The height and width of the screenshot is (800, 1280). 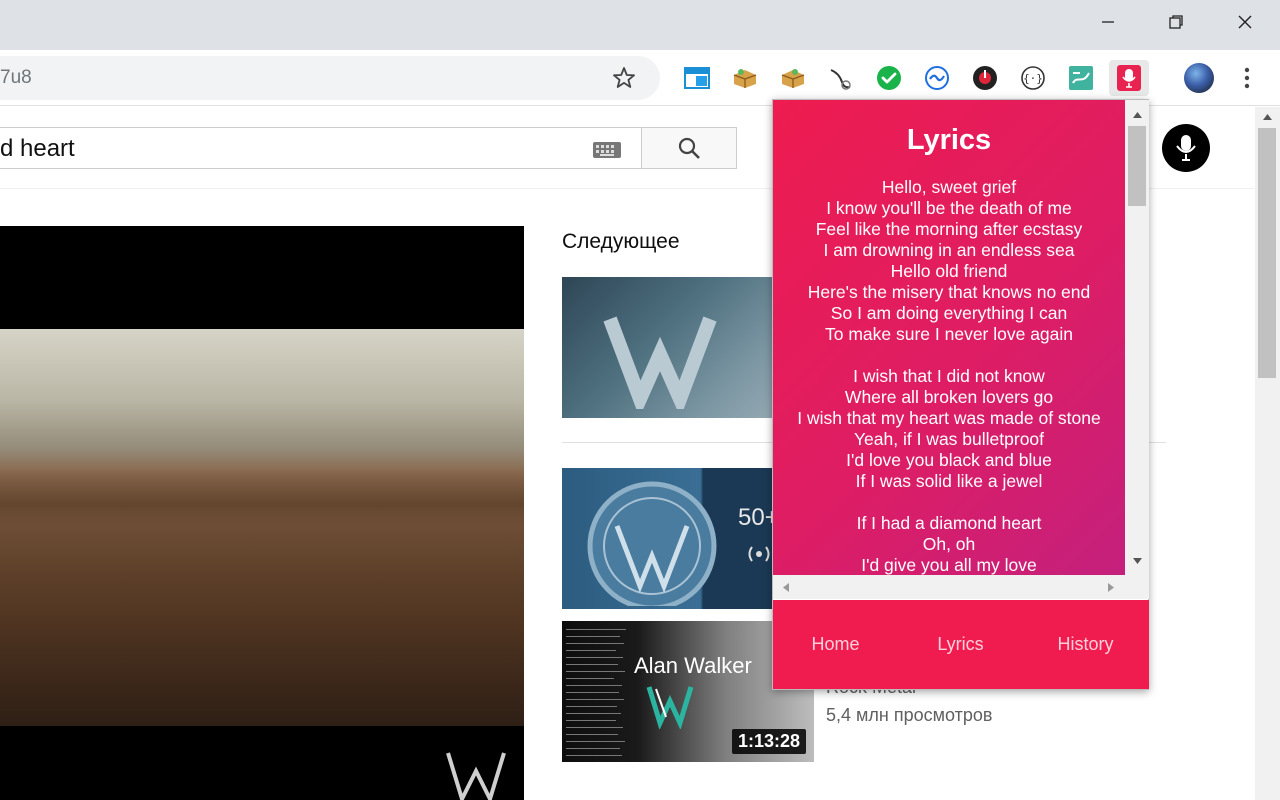 I want to click on profile-avatar, so click(x=1199, y=78).